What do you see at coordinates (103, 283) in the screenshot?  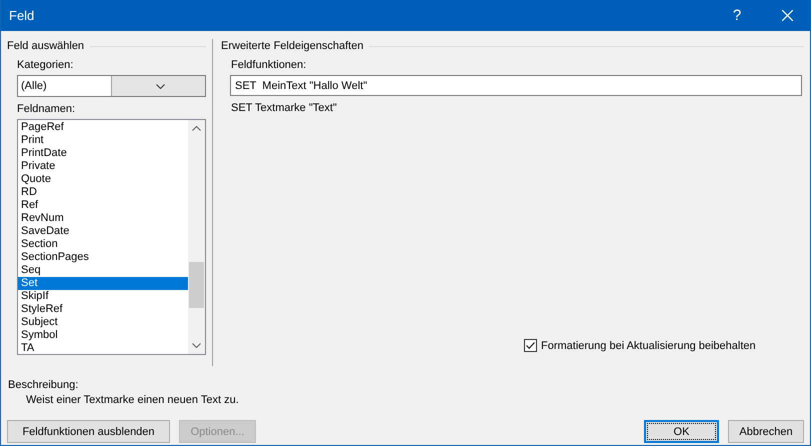 I see `list-item: Set` at bounding box center [103, 283].